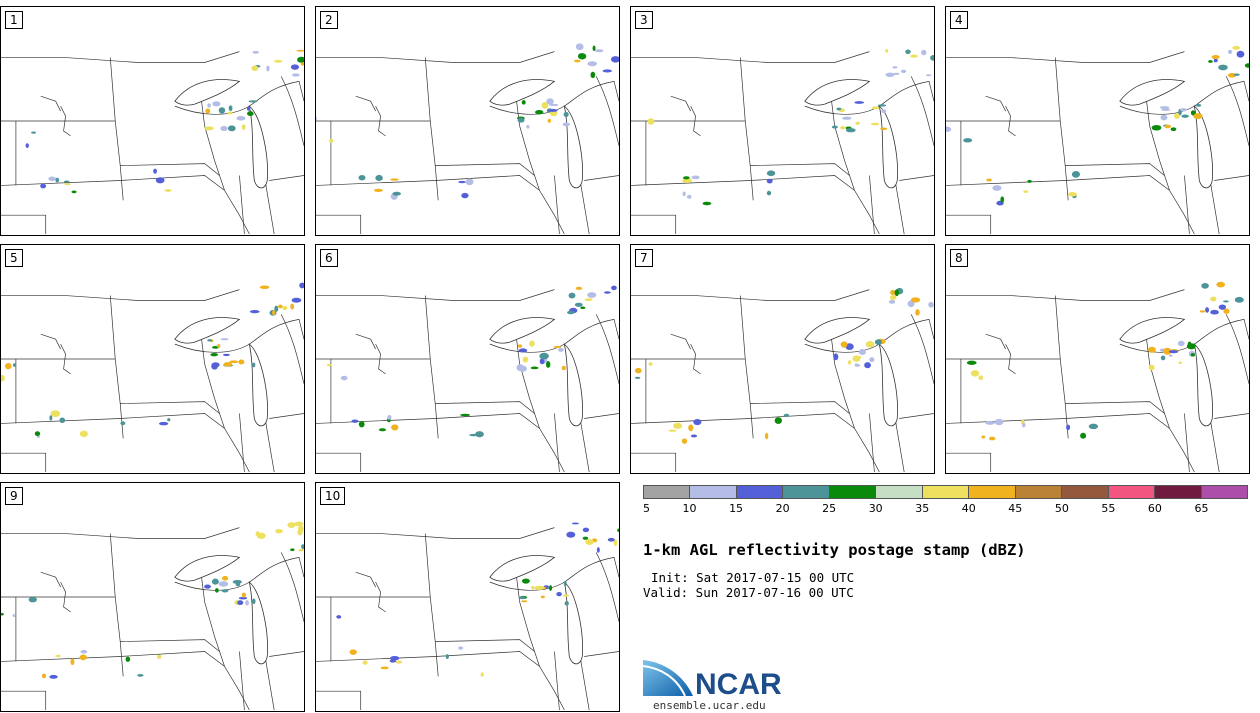 The height and width of the screenshot is (713, 1260). What do you see at coordinates (968, 508) in the screenshot?
I see `colorbar-tick-40: 40` at bounding box center [968, 508].